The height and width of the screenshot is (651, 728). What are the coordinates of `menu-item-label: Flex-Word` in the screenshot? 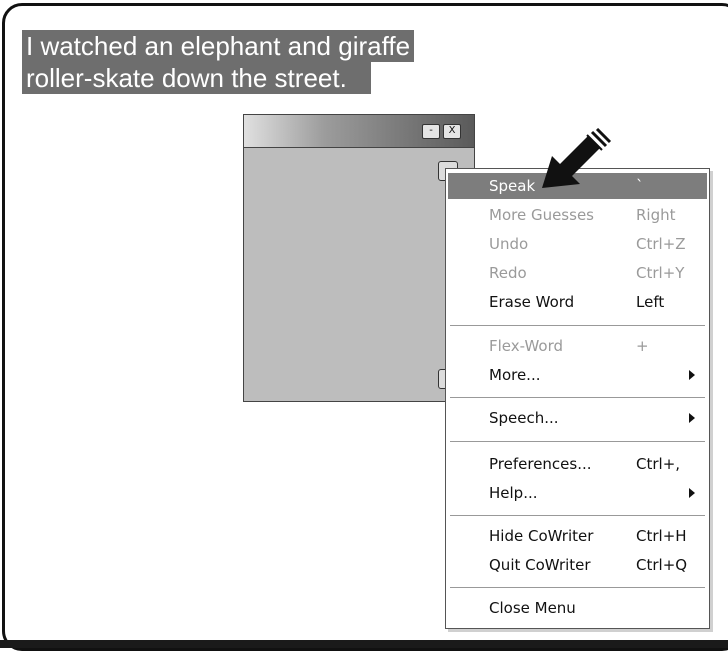 It's located at (526, 346).